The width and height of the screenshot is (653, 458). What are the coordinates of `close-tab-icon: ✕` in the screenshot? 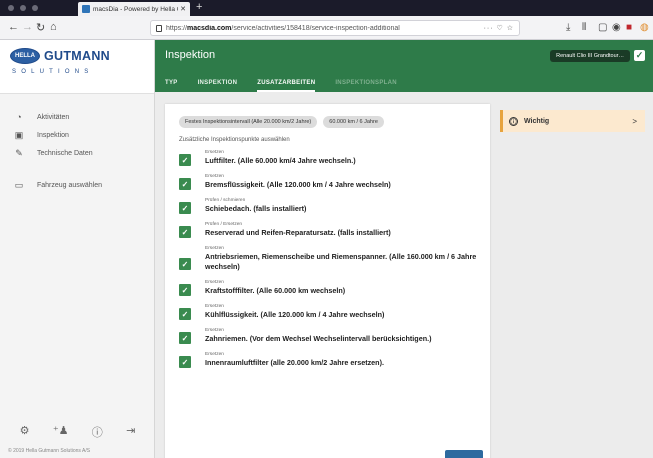 It's located at (183, 9).